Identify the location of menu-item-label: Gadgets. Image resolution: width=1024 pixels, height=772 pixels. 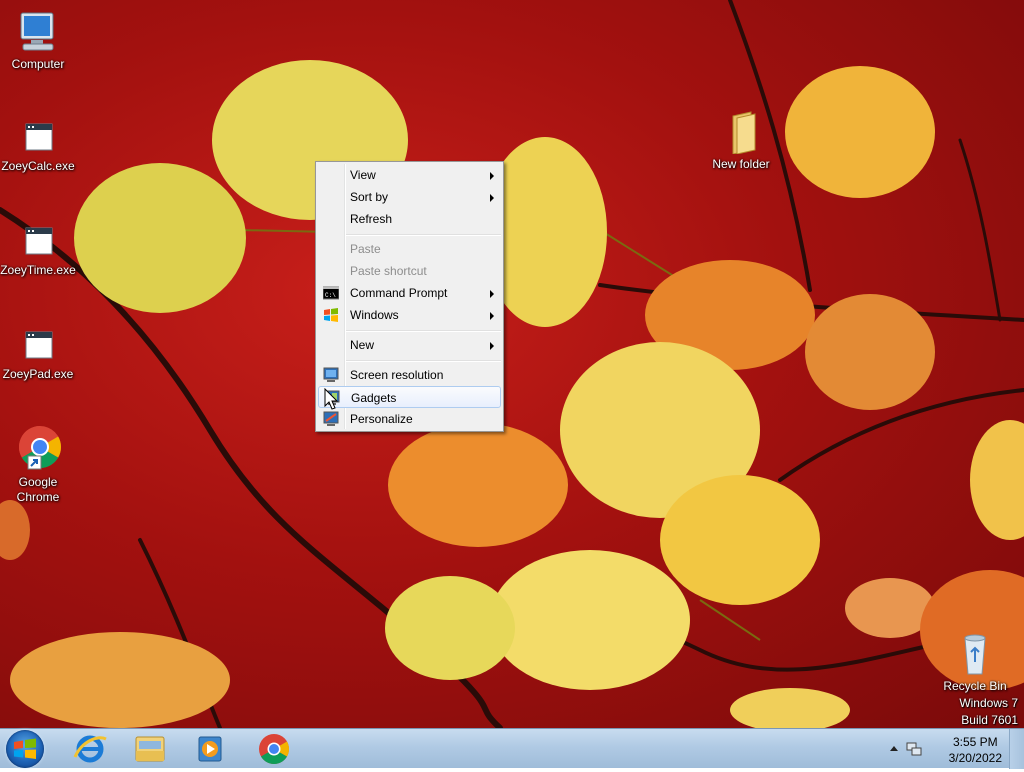
(374, 398).